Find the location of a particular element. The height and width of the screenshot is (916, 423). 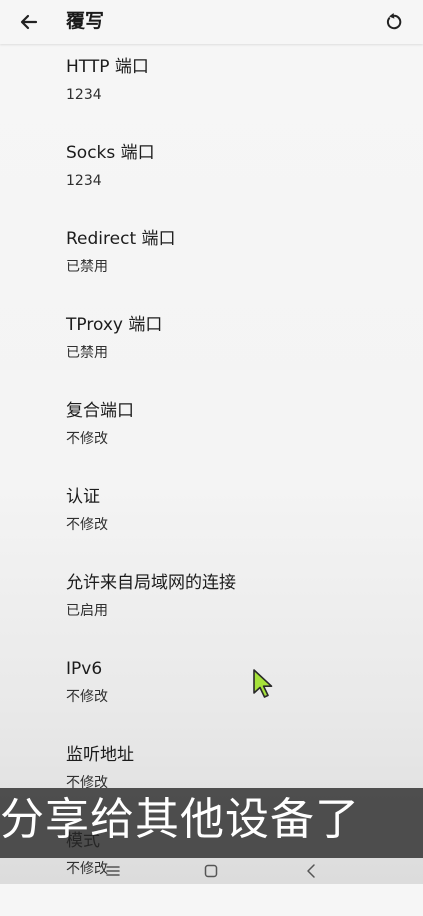

home-button is located at coordinates (211, 871).